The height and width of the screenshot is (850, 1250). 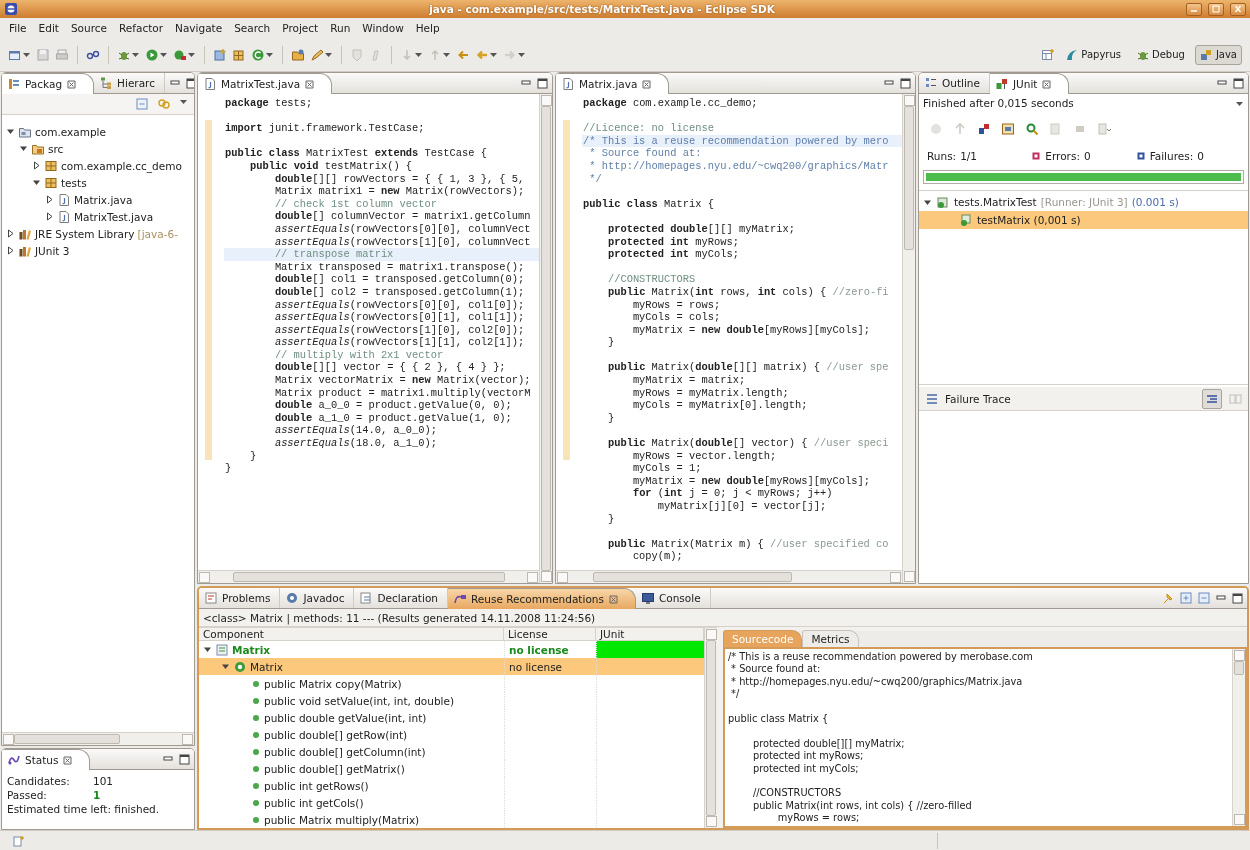 I want to click on menu-item: Source, so click(x=88, y=28).